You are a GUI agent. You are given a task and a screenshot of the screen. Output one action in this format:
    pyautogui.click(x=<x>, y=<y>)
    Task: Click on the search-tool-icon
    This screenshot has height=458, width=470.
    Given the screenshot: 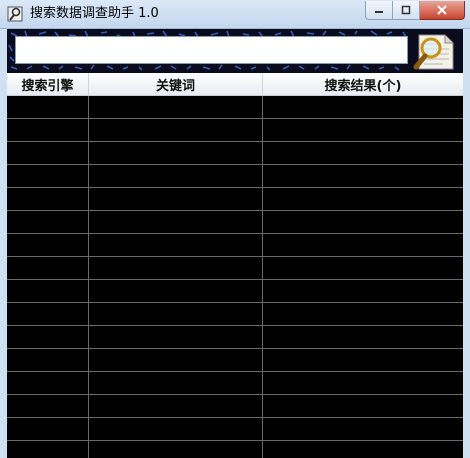 What is the action you would take?
    pyautogui.click(x=15, y=14)
    